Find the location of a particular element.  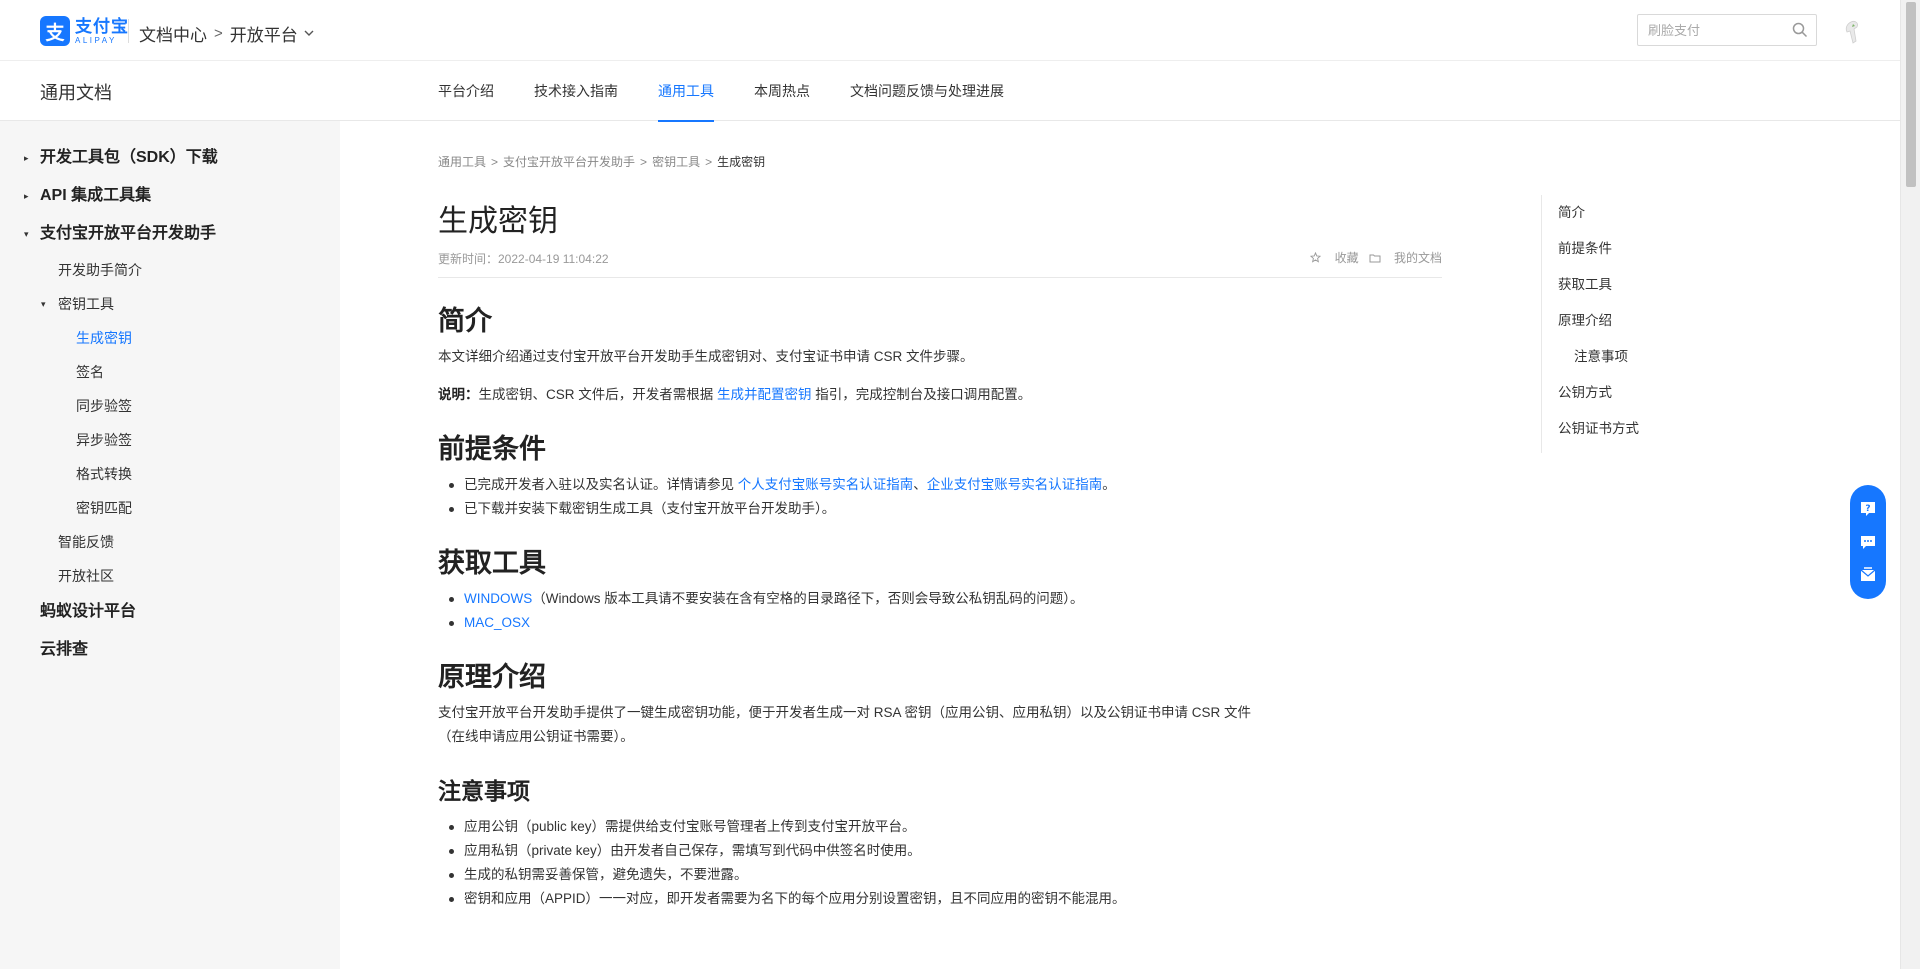

header-breadcrumb: 文档中心 > 开放平台 is located at coordinates (226, 33).